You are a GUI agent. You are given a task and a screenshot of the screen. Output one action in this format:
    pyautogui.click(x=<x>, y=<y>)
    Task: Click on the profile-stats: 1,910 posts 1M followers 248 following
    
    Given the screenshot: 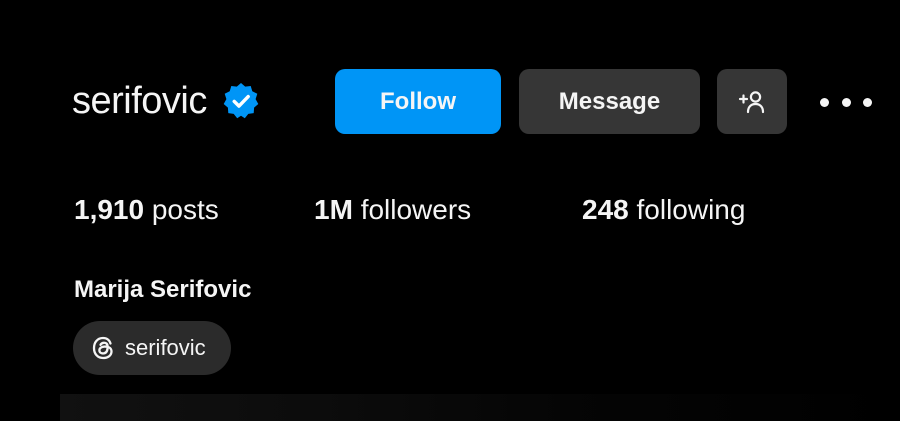 What is the action you would take?
    pyautogui.click(x=450, y=214)
    